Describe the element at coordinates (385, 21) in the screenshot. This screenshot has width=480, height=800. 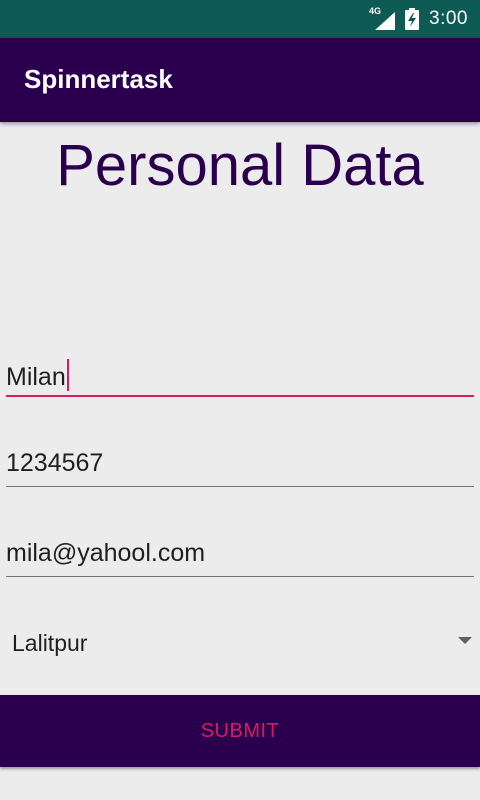
I see `signal-icon` at that location.